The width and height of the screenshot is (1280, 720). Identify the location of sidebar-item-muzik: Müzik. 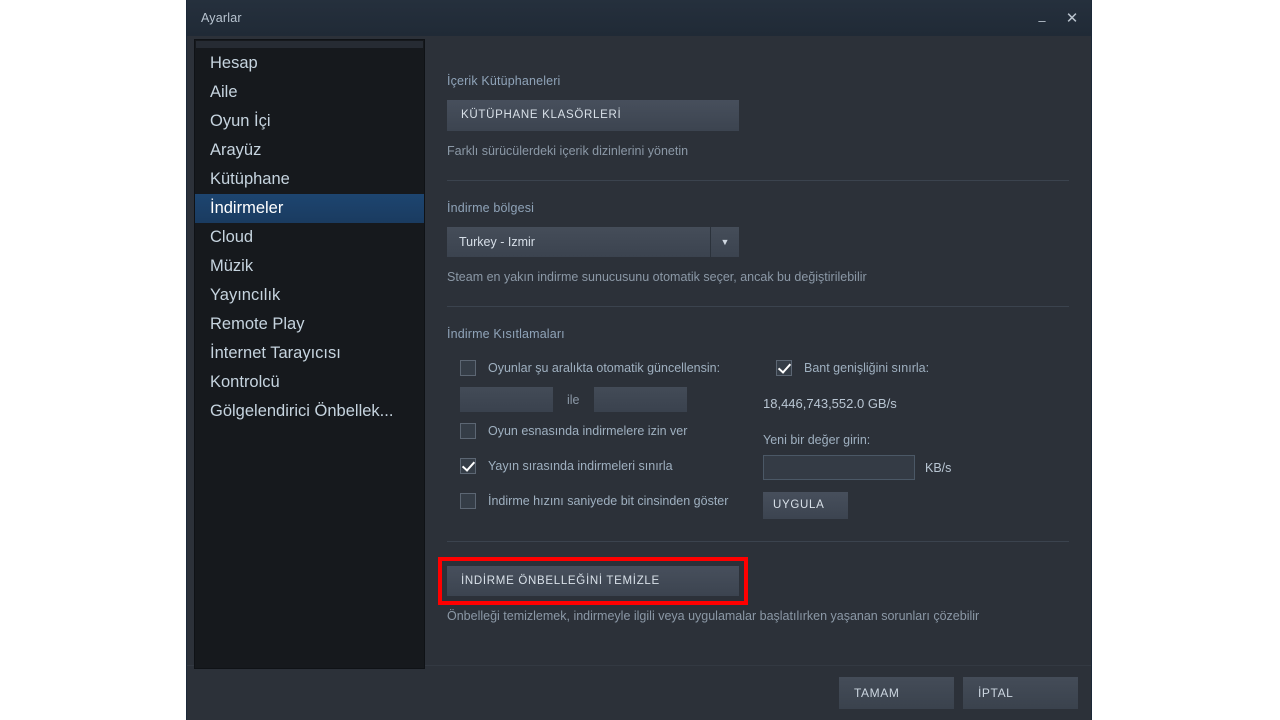
(309, 266).